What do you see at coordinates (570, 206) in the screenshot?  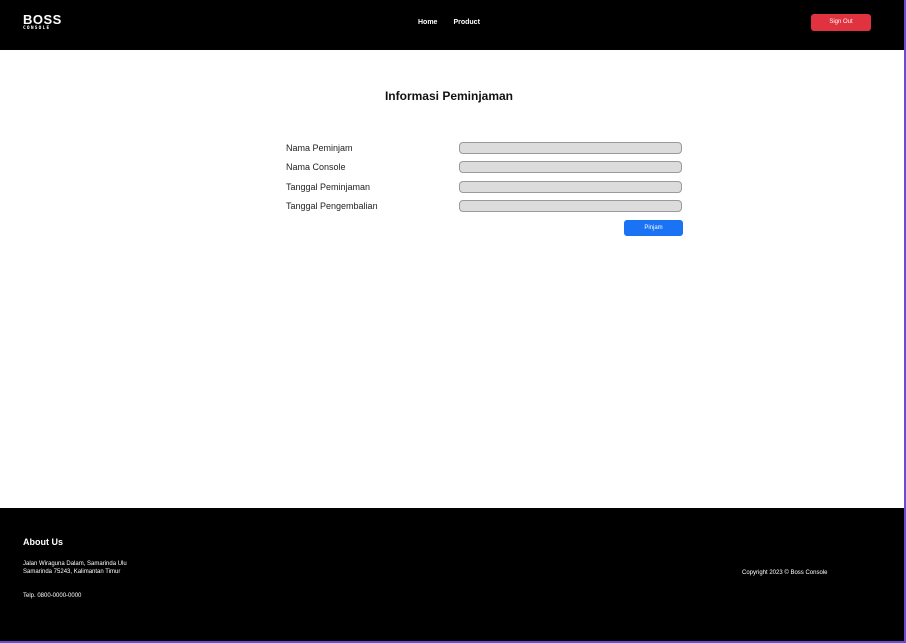 I see `tanggal-pengembalian-input` at bounding box center [570, 206].